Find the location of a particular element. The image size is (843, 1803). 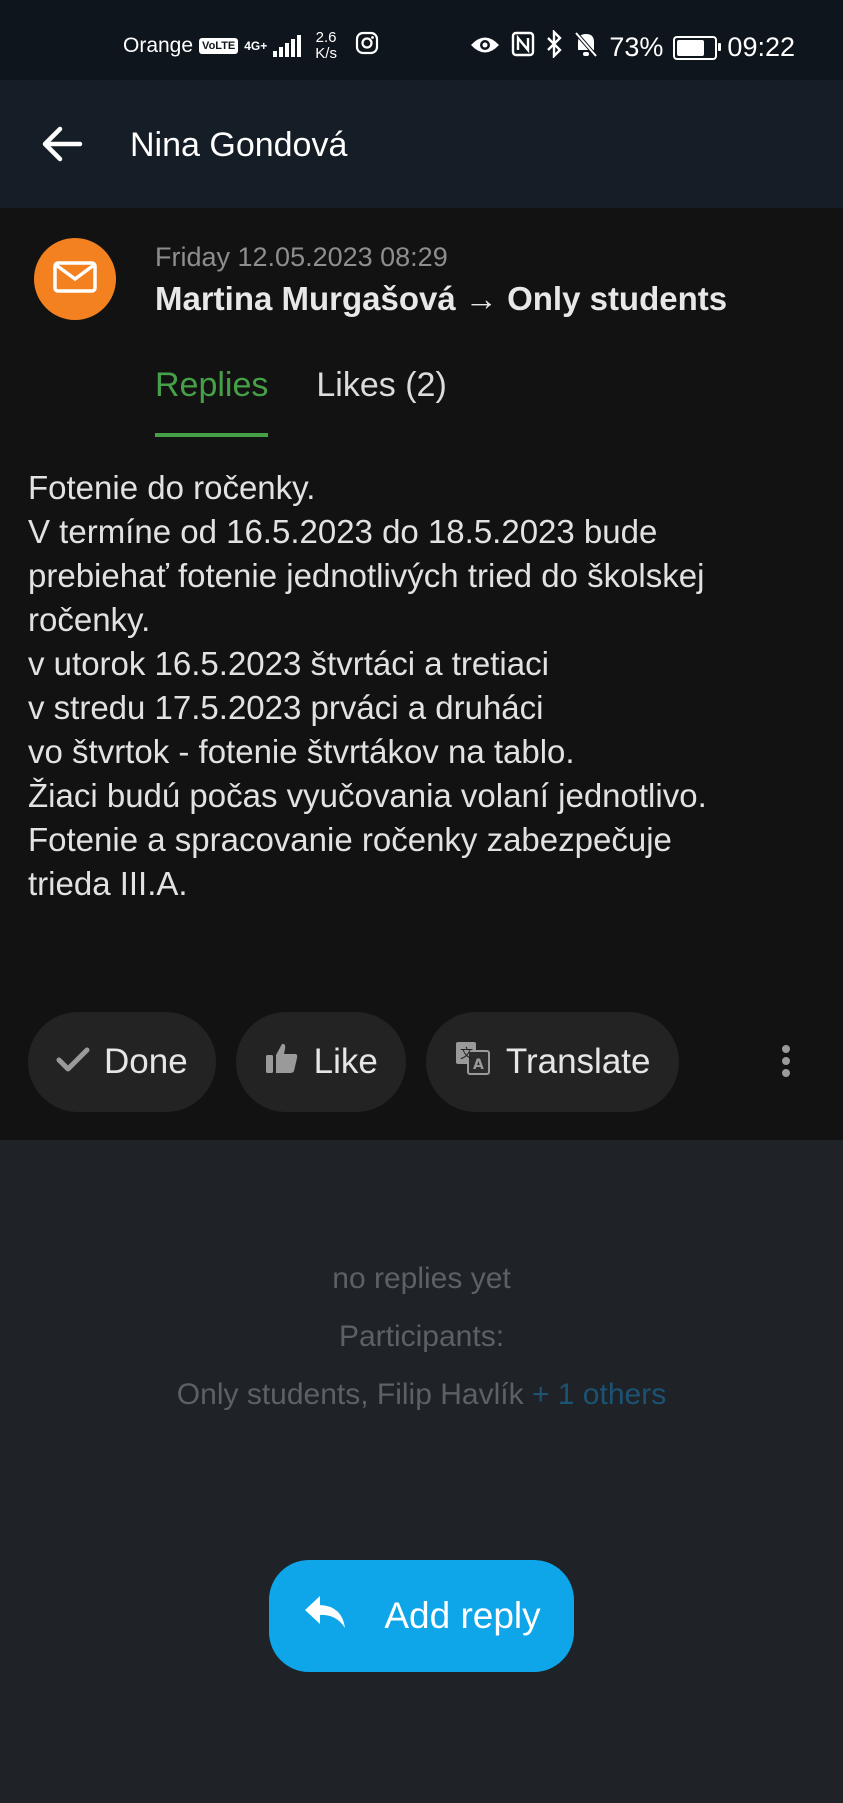

thumbs-up-icon is located at coordinates (282, 1062).